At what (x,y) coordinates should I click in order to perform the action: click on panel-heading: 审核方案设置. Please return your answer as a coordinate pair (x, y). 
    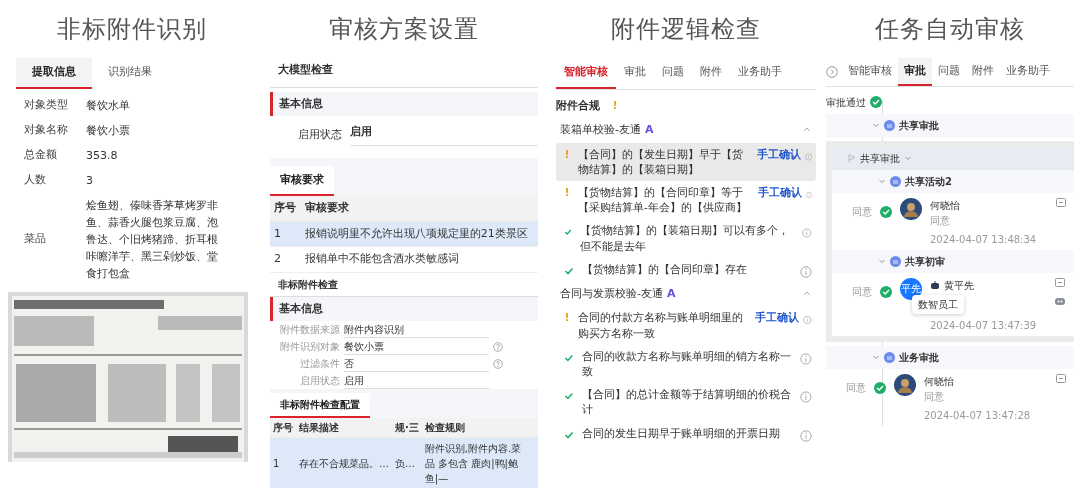
    Looking at the image, I should click on (404, 29).